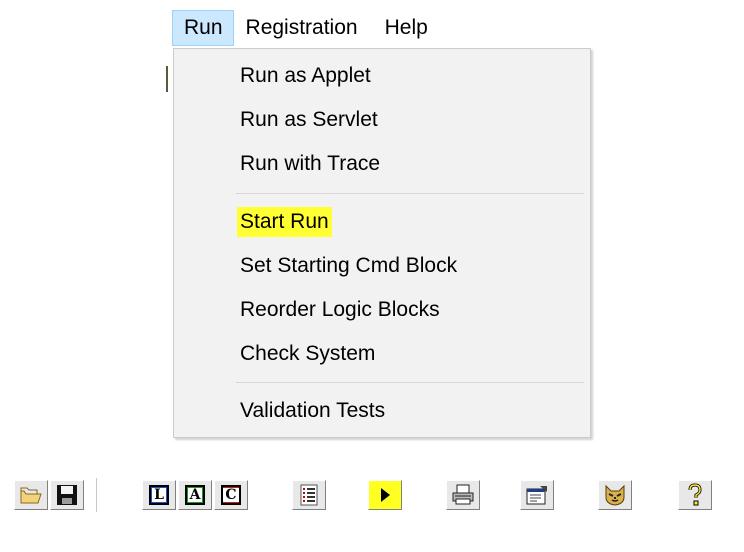  I want to click on action-block-button: A, so click(195, 495).